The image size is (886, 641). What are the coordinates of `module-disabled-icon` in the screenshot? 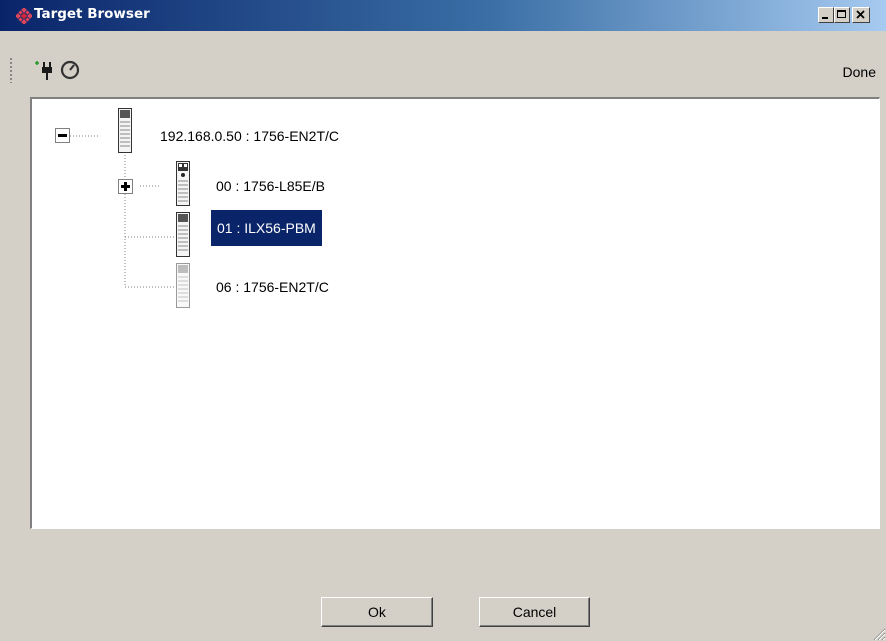 It's located at (183, 285).